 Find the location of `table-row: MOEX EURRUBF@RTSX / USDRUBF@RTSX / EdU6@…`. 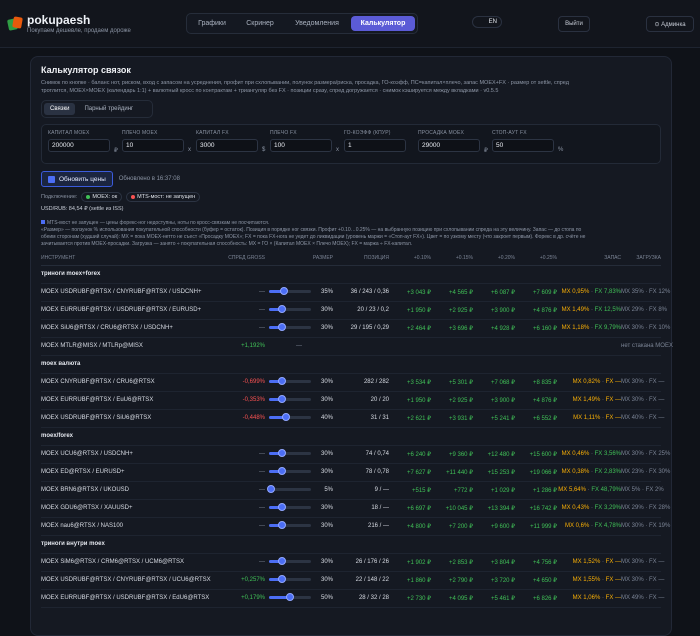

table-row: MOEX EURRUBF@RTSX / USDRUBF@RTSX / EdU6@… is located at coordinates (352, 598).